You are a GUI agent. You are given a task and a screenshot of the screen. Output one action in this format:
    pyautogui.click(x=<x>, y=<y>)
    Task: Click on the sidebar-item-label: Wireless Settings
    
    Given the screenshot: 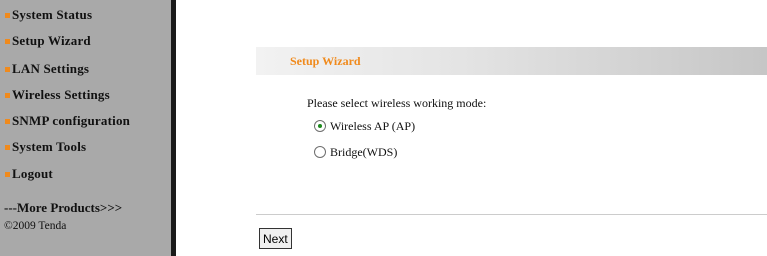 What is the action you would take?
    pyautogui.click(x=61, y=94)
    